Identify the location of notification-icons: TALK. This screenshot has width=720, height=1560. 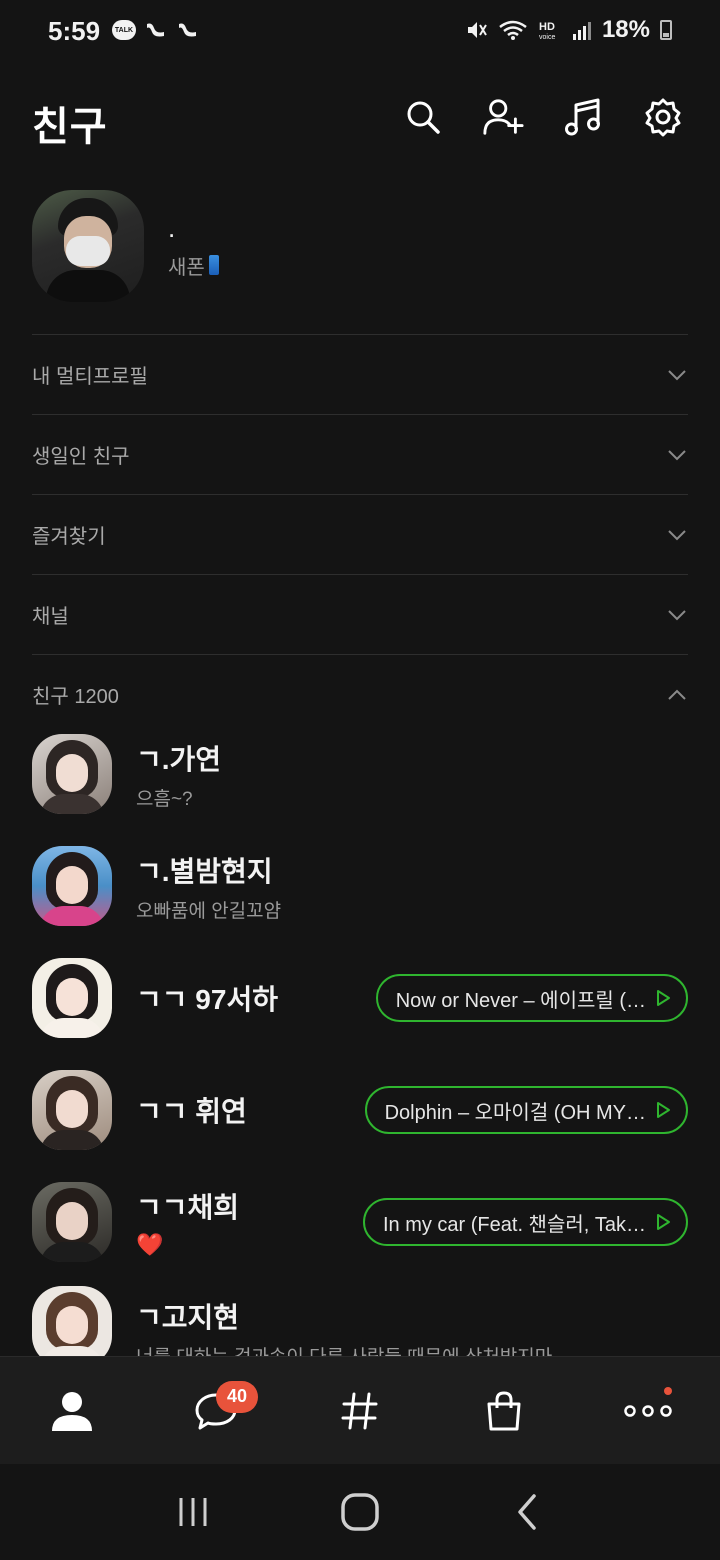
(156, 30).